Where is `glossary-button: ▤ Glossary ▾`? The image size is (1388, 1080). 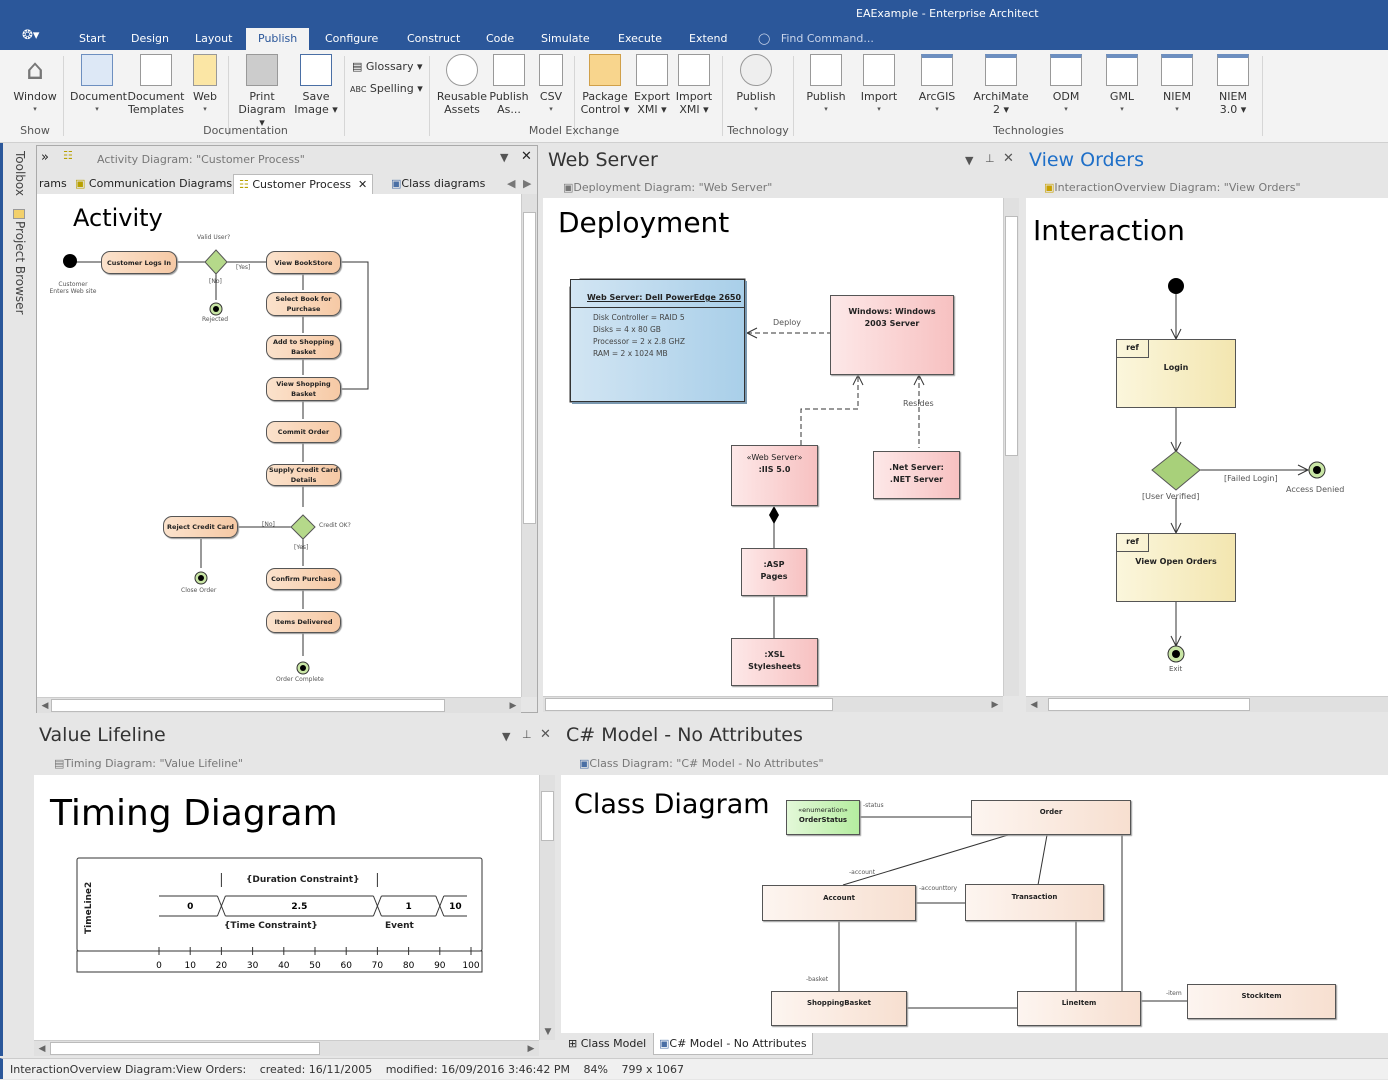
glossary-button: ▤ Glossary ▾ is located at coordinates (387, 66).